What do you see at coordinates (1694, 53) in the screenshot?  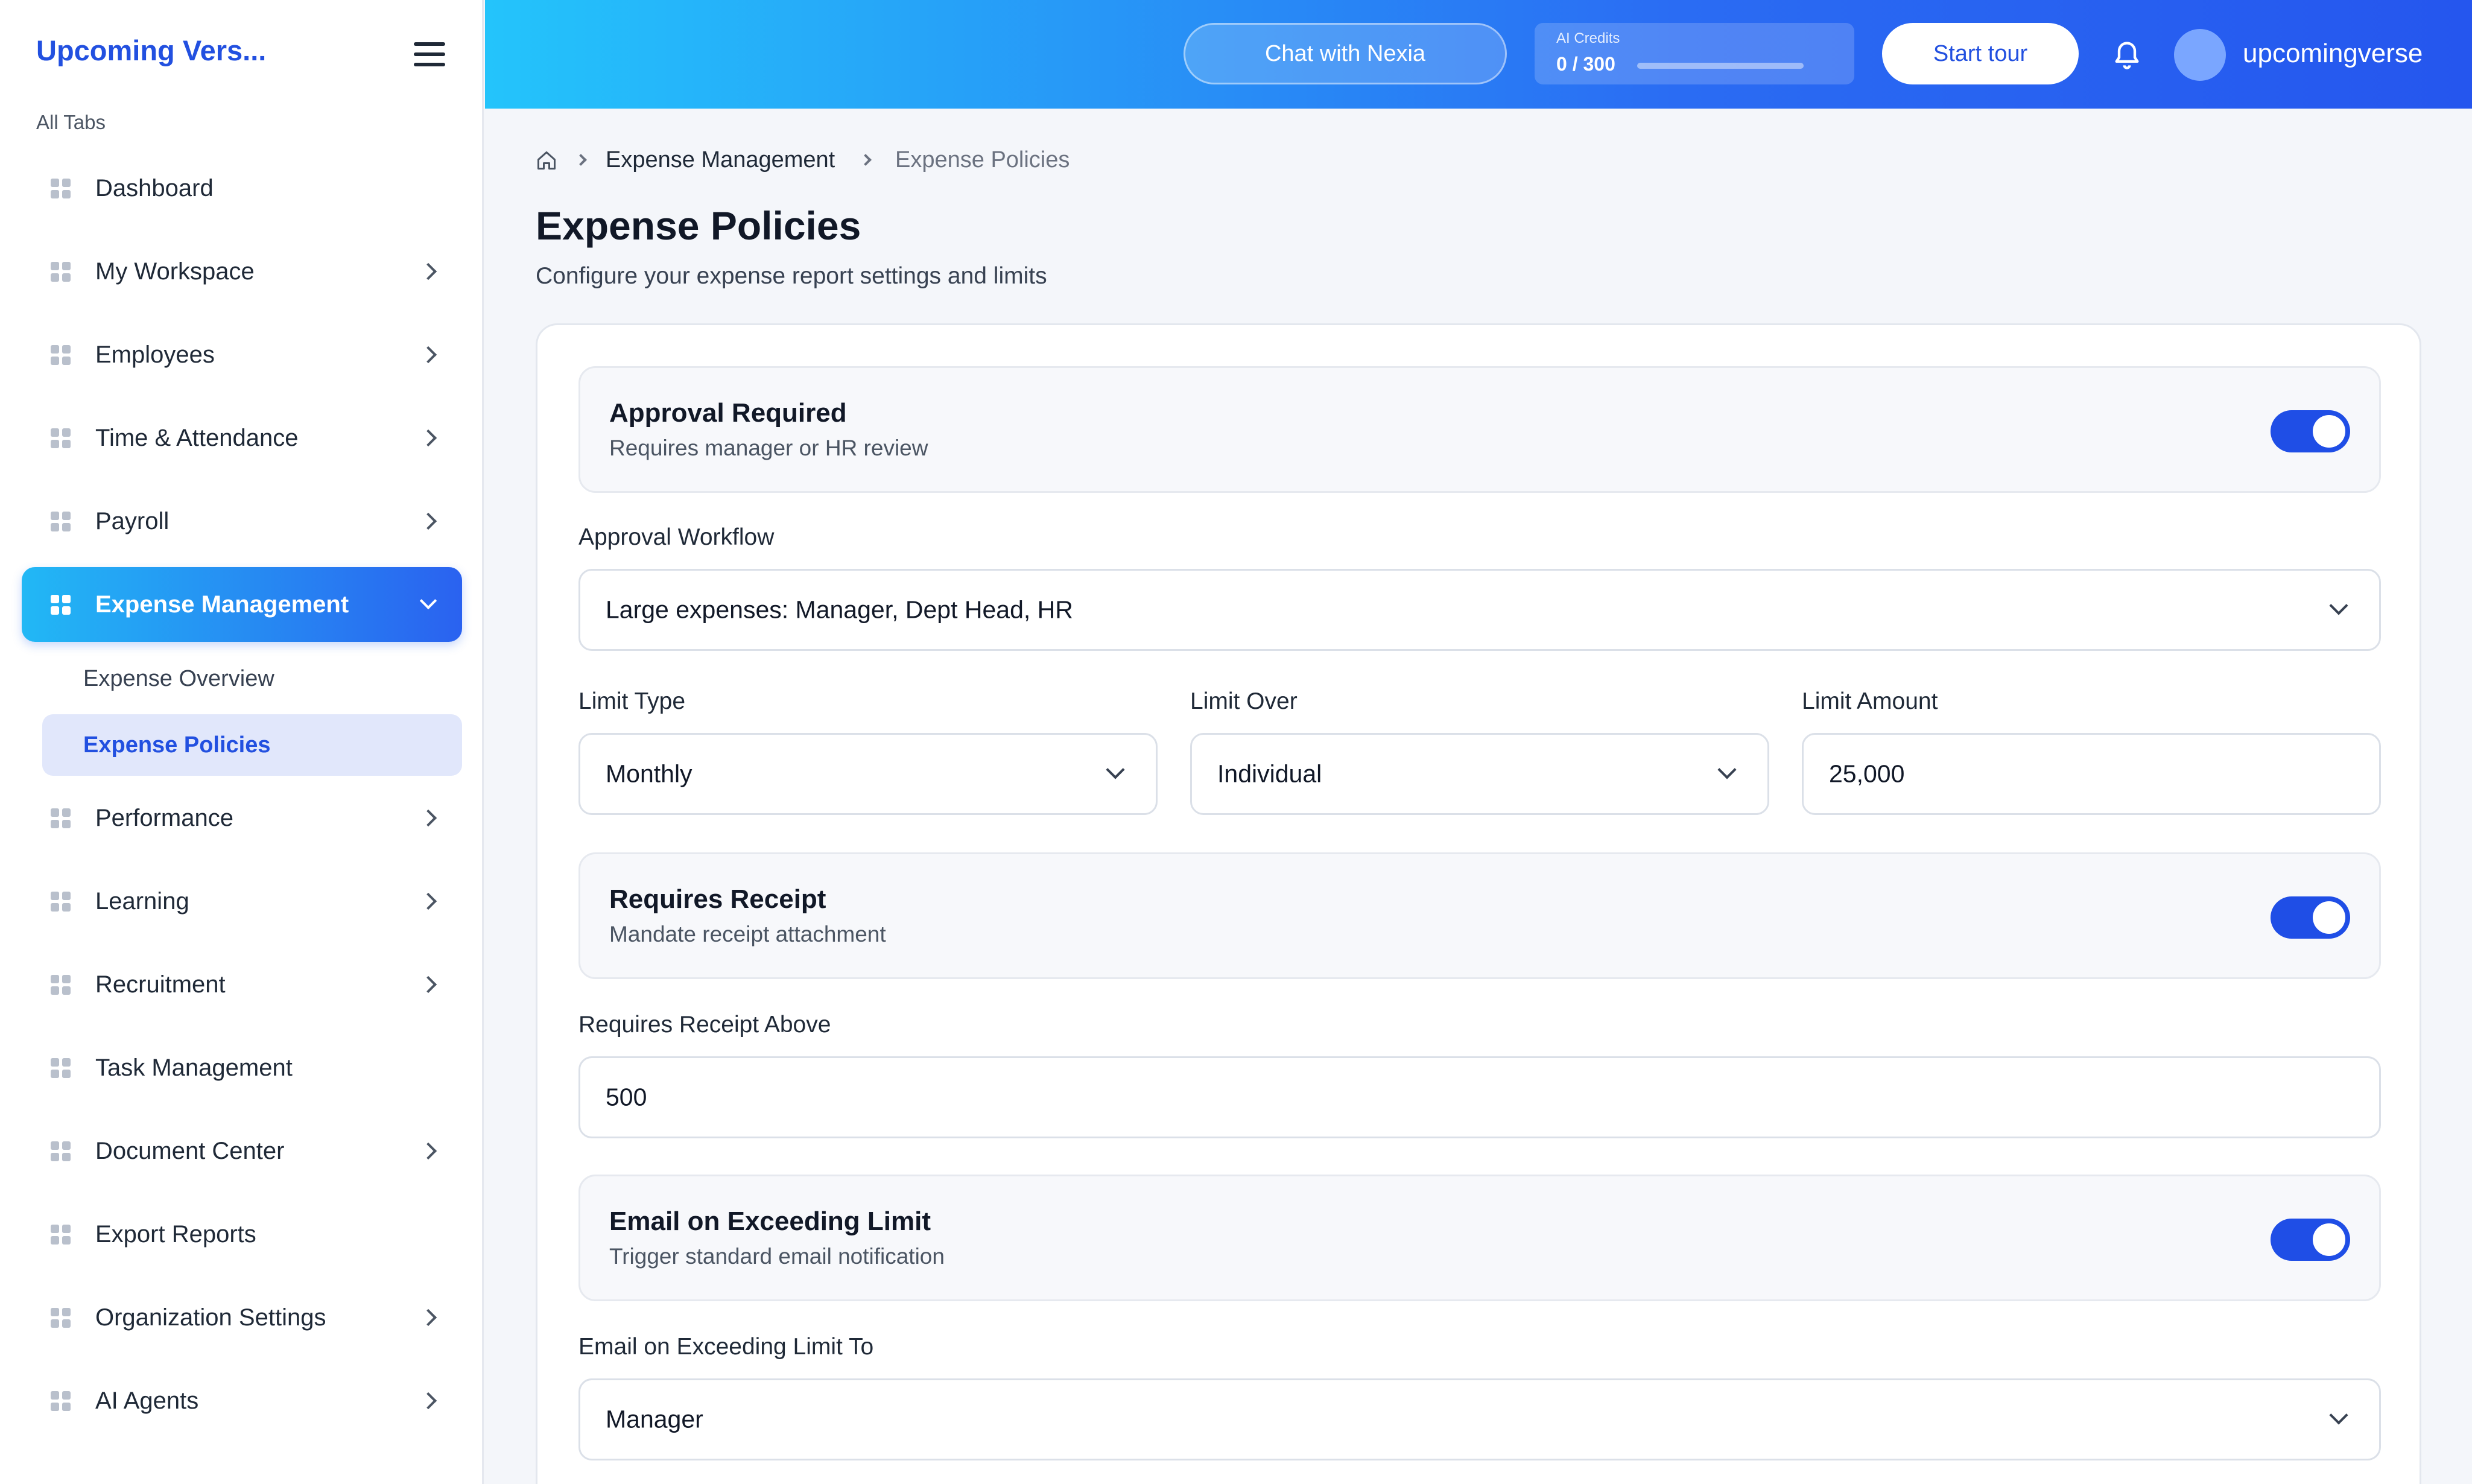 I see `ai-credits-widget: AI Credits 0 / 300` at bounding box center [1694, 53].